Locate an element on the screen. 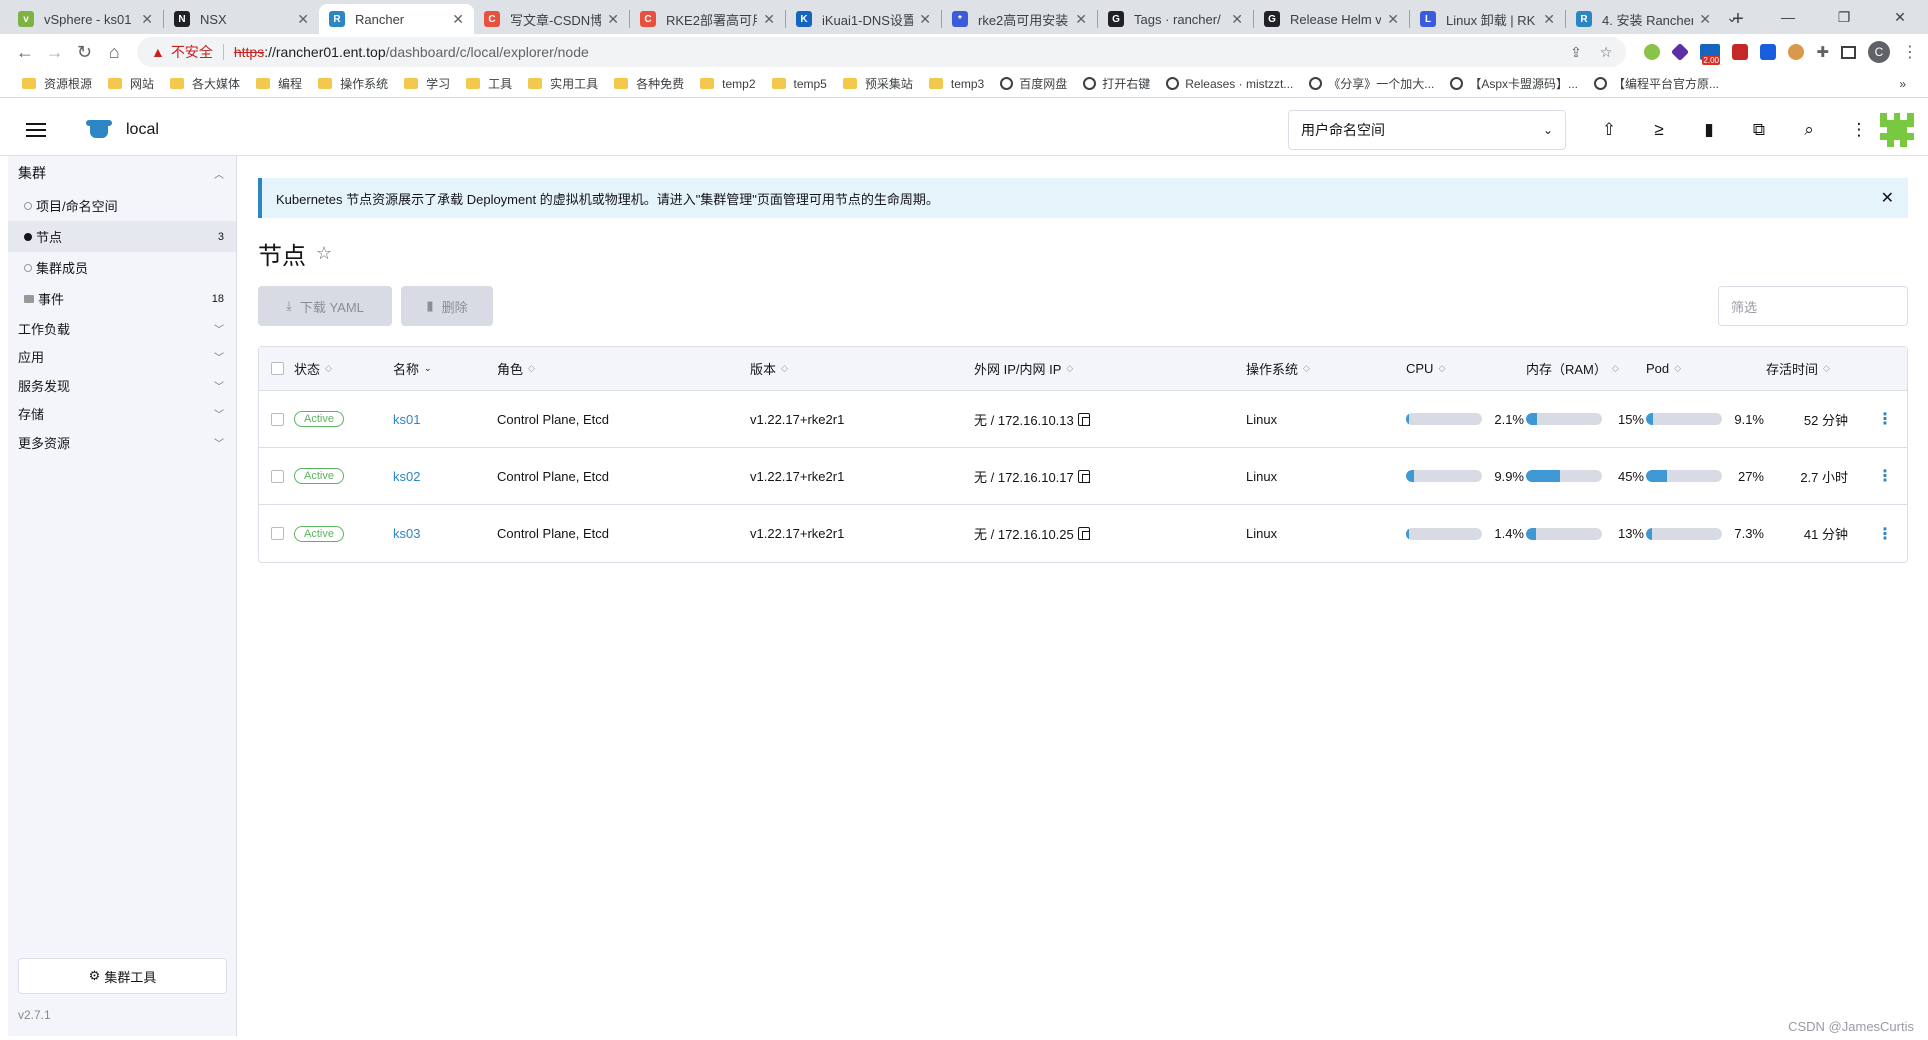 This screenshot has width=1928, height=1040. filter-input: 筛选 is located at coordinates (1813, 306).